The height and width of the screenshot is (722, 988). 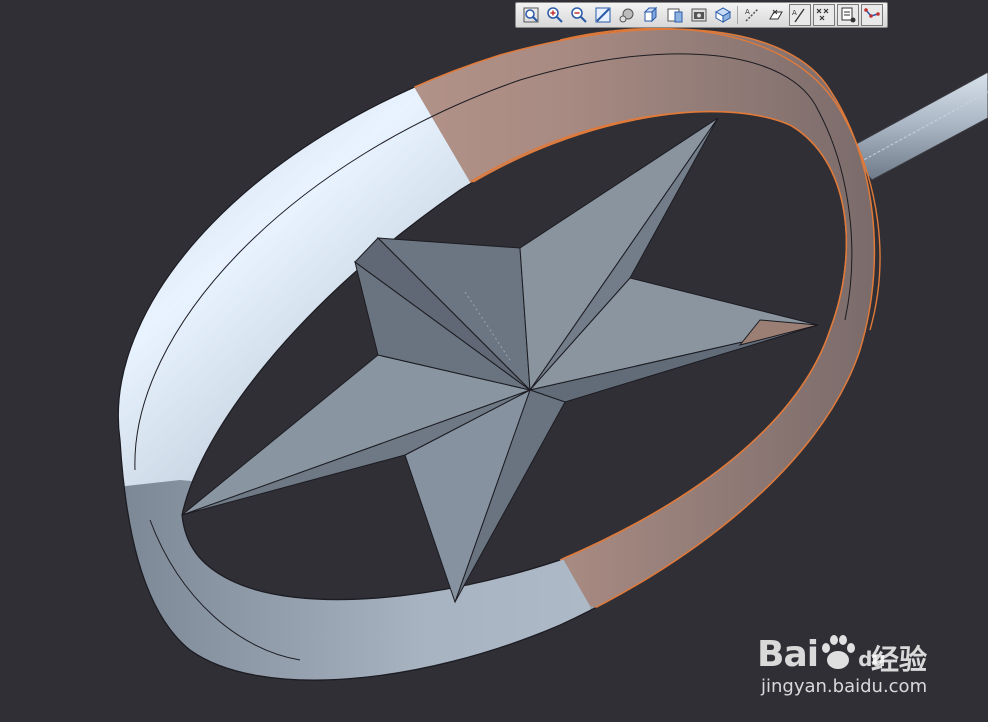 I want to click on view-manager-icon, so click(x=699, y=15).